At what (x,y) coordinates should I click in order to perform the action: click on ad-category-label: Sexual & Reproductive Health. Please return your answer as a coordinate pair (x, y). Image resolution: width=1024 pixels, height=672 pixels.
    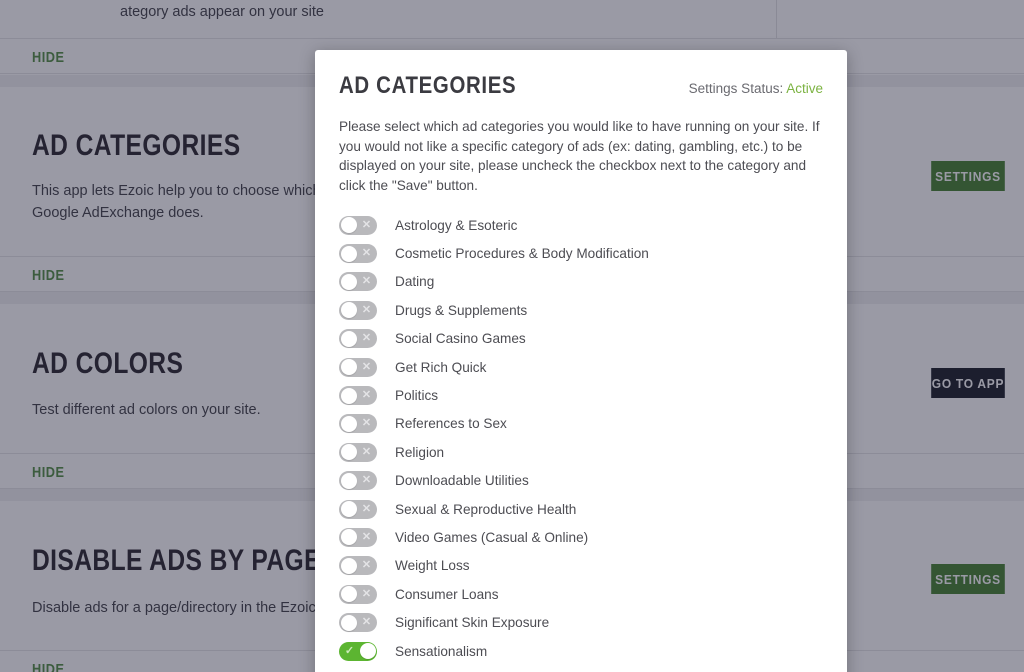
    Looking at the image, I should click on (486, 509).